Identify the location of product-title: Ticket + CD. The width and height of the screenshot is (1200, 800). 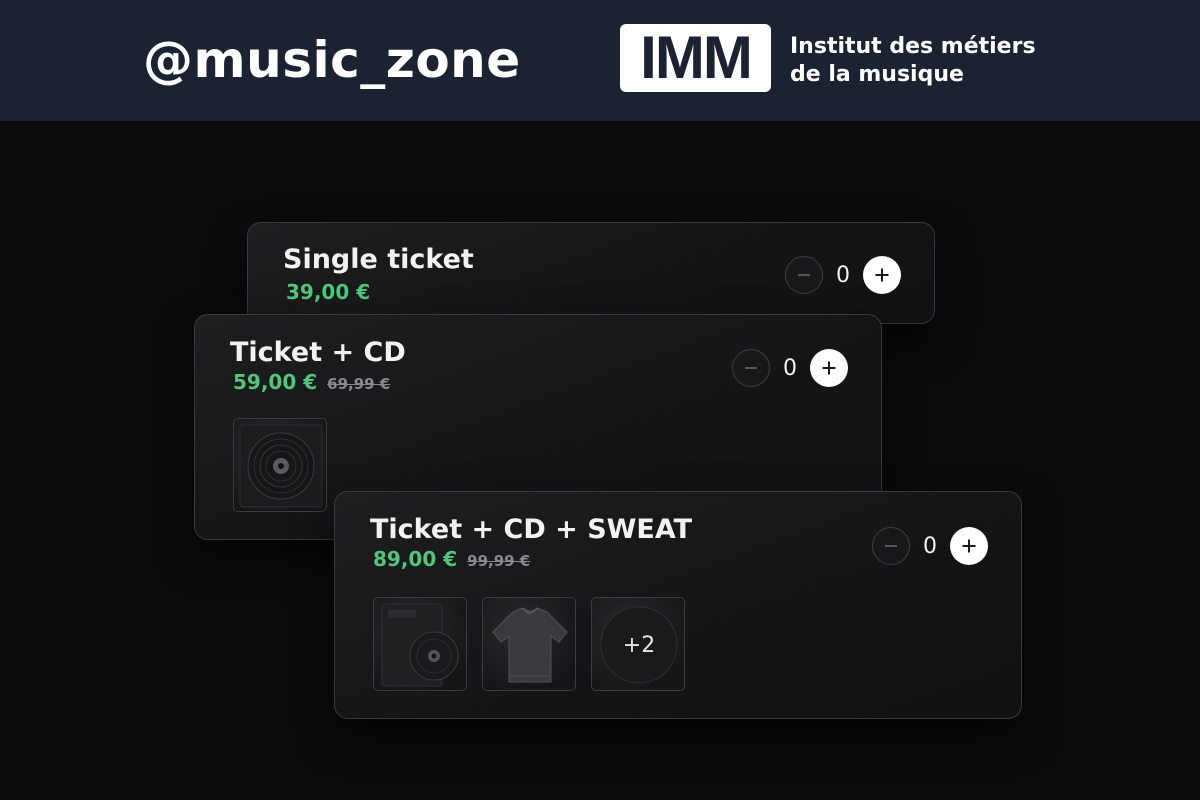
(318, 352).